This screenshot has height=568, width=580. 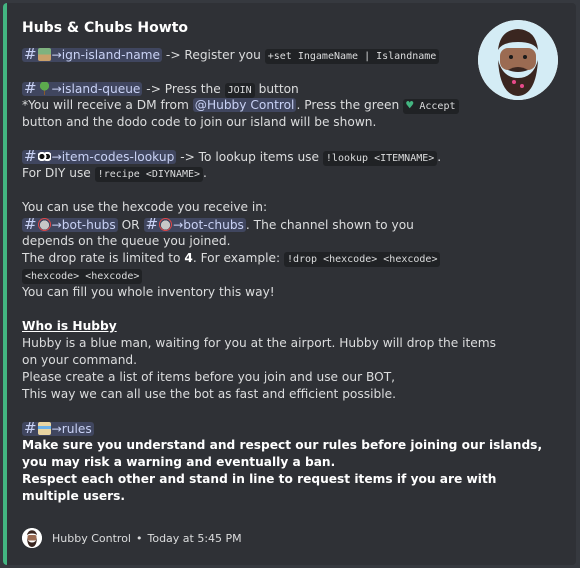 I want to click on channel-link-island-queue: # →island-queue, so click(x=82, y=88).